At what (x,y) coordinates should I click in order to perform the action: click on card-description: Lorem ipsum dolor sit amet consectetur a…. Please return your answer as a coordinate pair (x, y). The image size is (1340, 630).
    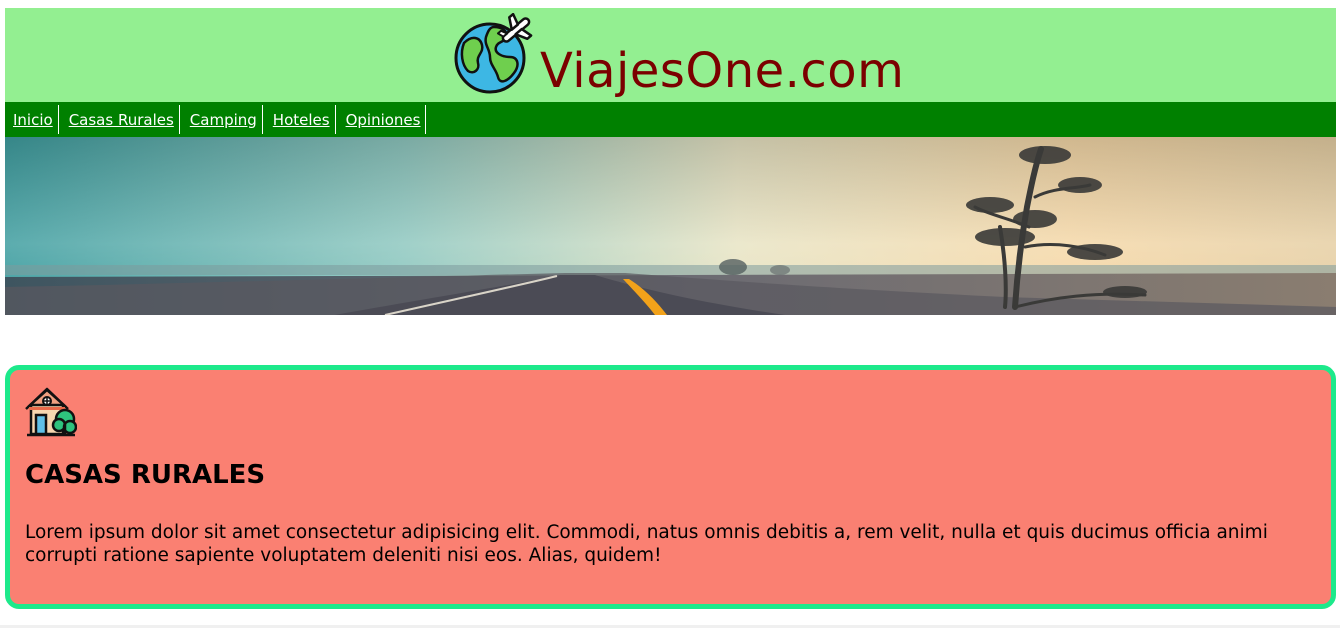
    Looking at the image, I should click on (646, 543).